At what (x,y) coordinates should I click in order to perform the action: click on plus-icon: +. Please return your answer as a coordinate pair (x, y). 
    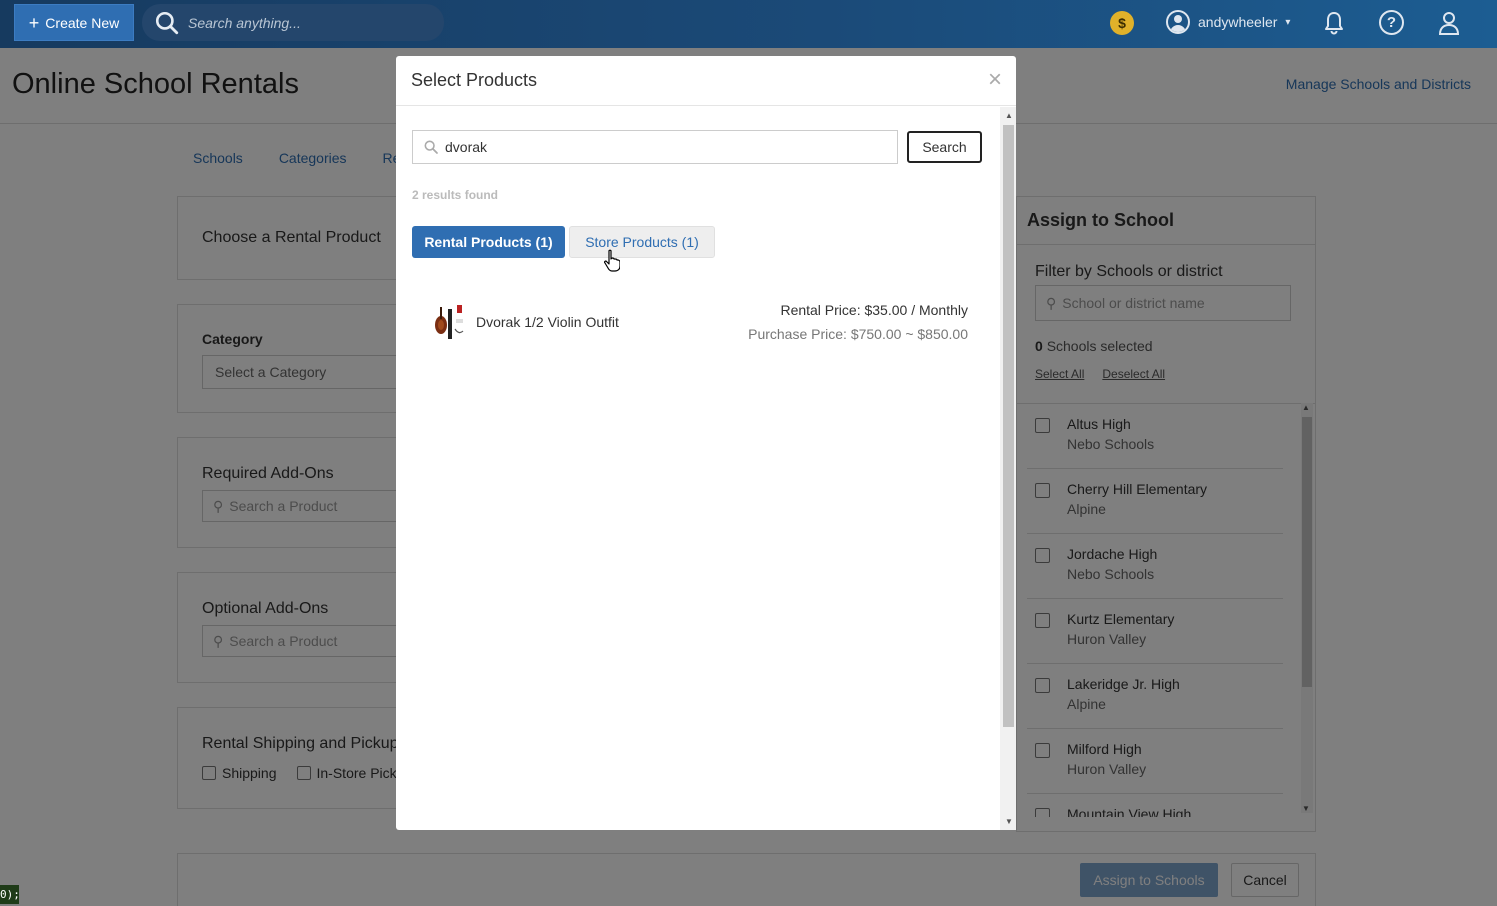
    Looking at the image, I should click on (34, 22).